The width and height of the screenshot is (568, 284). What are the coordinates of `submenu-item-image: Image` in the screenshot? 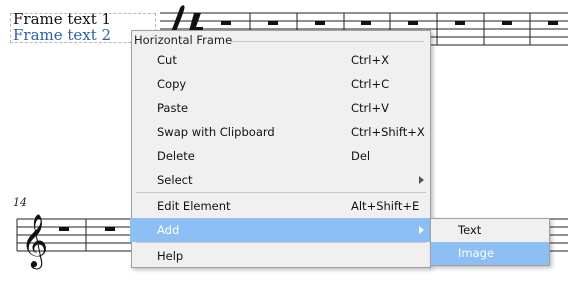 It's located at (490, 253).